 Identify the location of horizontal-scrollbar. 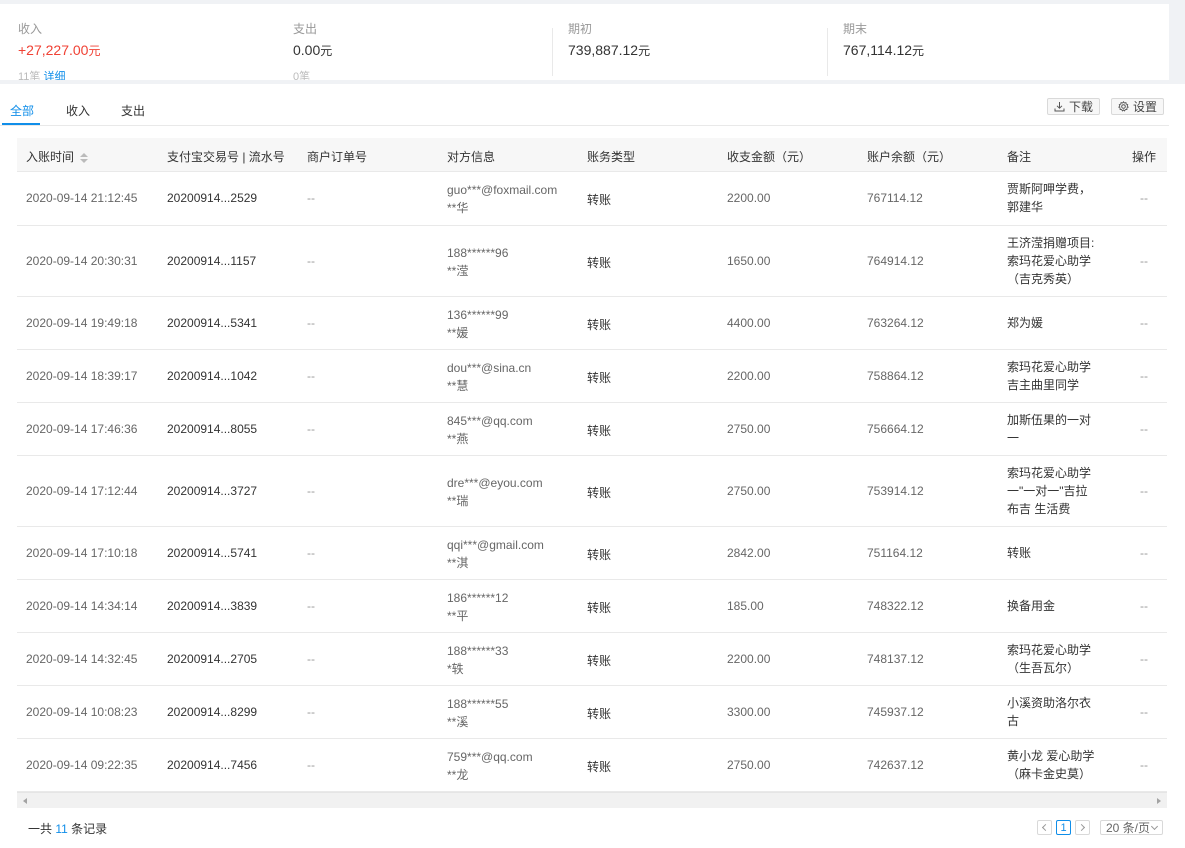
(592, 800).